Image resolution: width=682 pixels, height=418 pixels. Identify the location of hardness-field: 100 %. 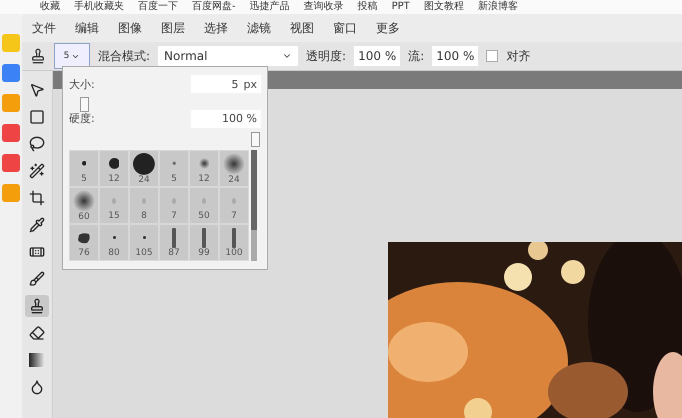
(226, 119).